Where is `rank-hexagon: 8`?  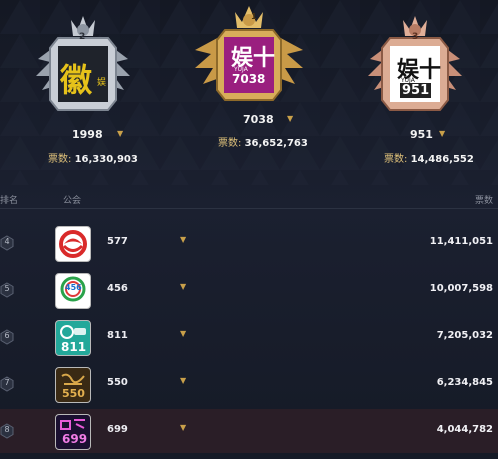 rank-hexagon: 8 is located at coordinates (7, 431).